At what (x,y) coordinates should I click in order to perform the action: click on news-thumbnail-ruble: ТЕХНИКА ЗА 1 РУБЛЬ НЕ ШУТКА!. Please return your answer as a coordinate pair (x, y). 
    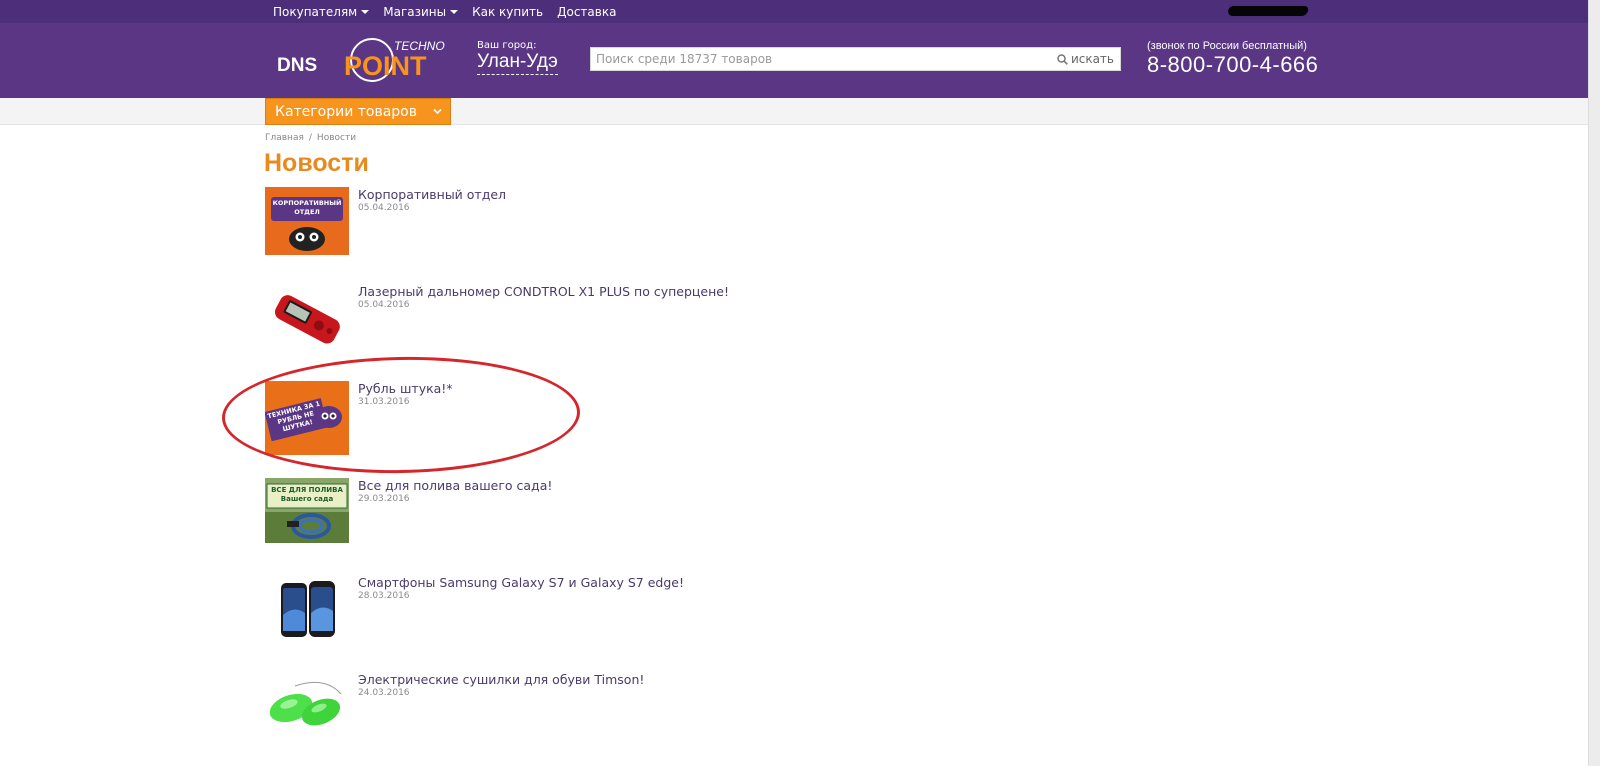
    Looking at the image, I should click on (307, 418).